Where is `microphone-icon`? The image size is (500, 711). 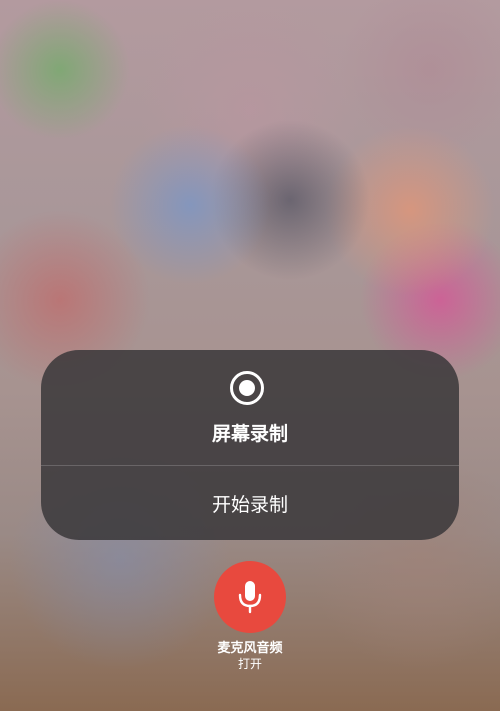 microphone-icon is located at coordinates (250, 597).